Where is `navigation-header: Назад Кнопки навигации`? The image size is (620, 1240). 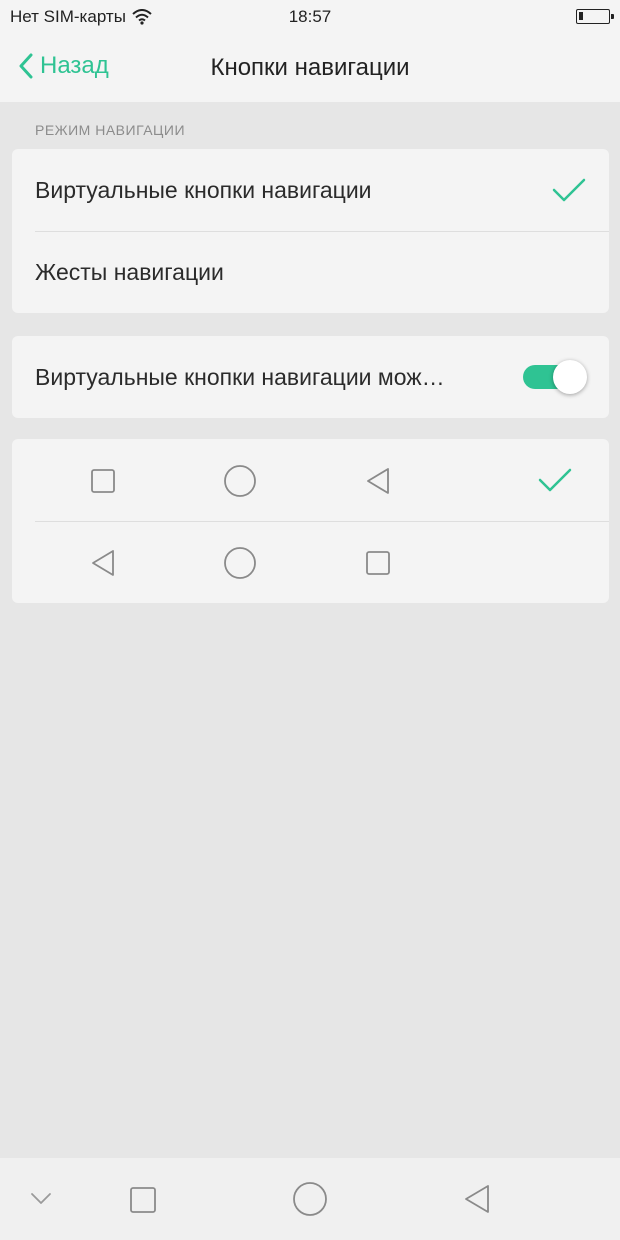
navigation-header: Назад Кнопки навигации is located at coordinates (310, 68).